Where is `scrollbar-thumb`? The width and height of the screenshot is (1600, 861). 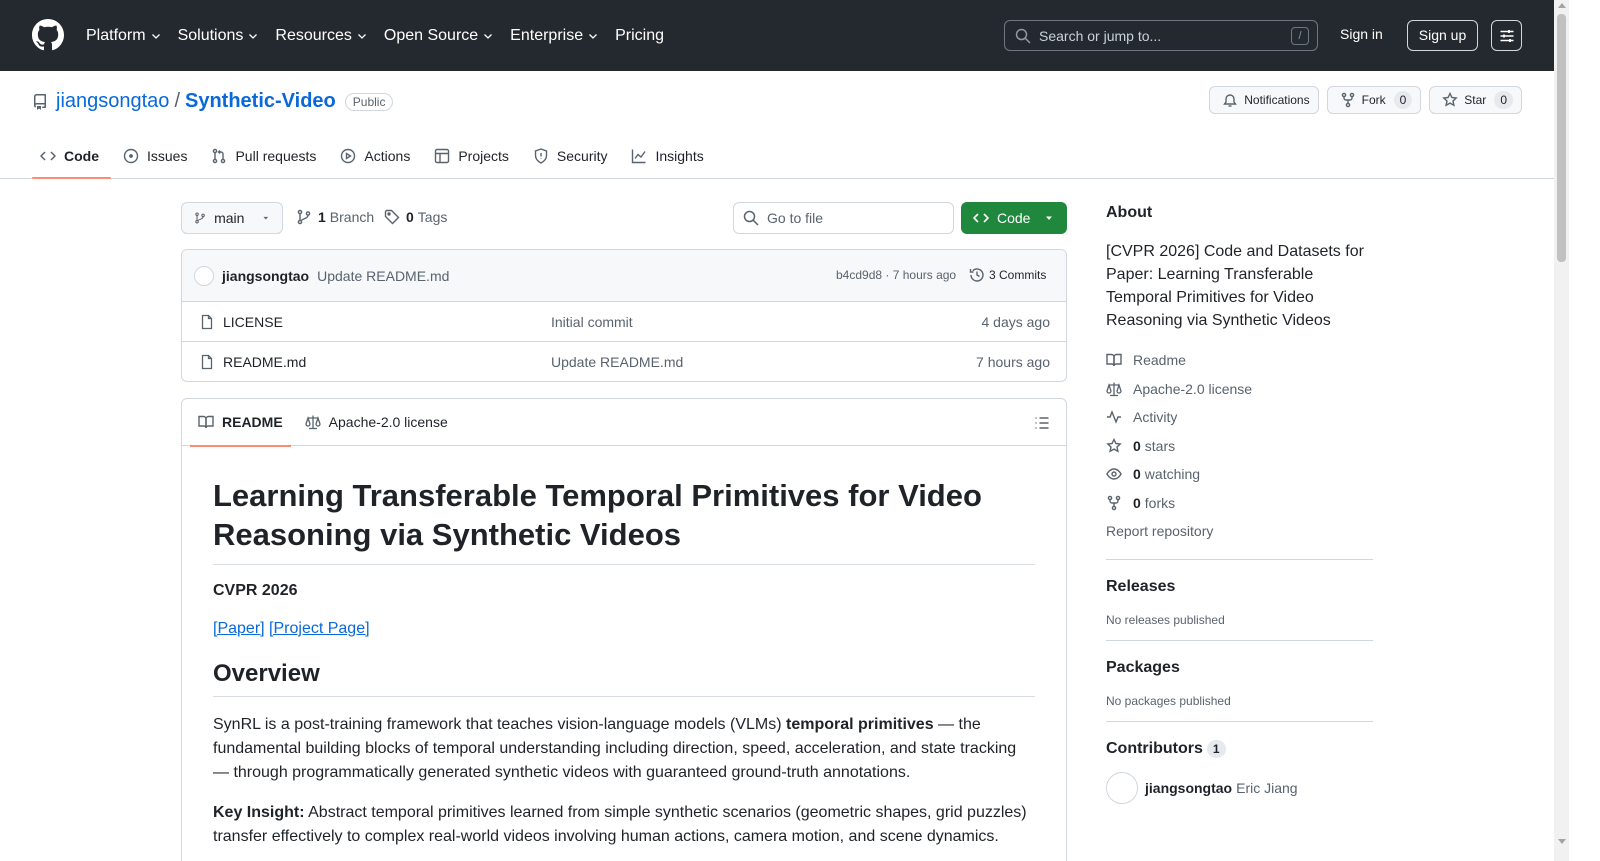
scrollbar-thumb is located at coordinates (1561, 138).